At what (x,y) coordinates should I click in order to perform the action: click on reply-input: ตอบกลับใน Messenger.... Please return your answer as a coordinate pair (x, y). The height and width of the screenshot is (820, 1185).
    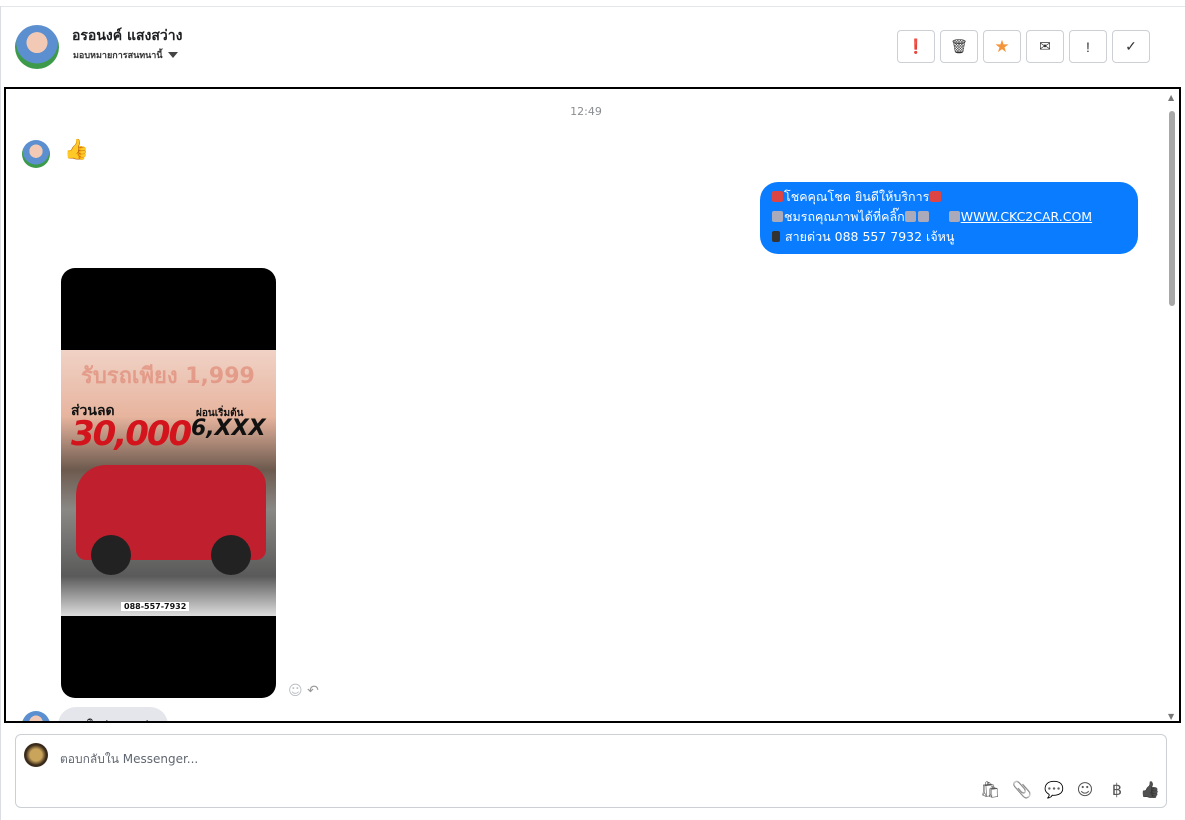
    Looking at the image, I should click on (129, 759).